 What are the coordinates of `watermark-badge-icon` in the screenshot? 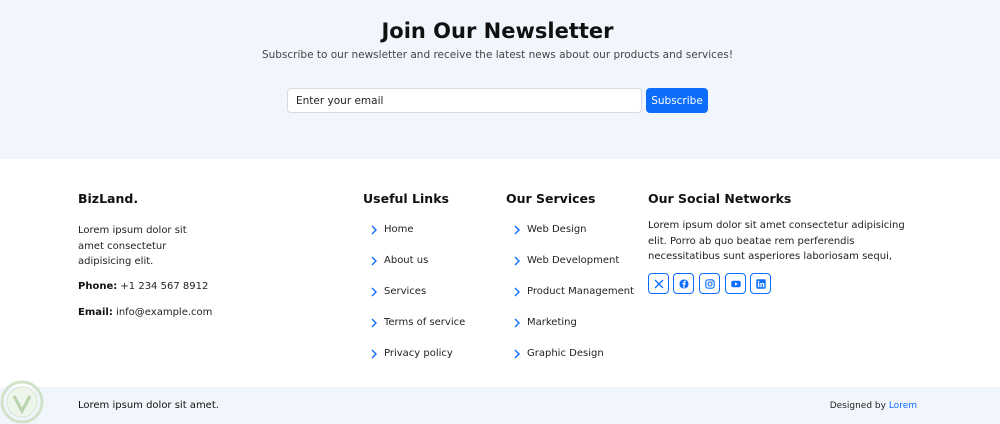 It's located at (22, 402).